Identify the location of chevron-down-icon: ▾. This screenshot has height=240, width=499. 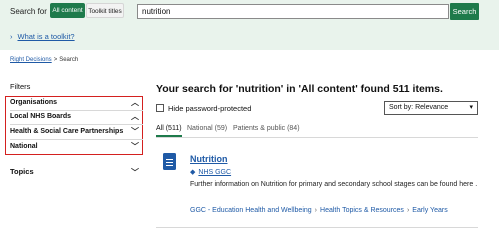
(471, 107).